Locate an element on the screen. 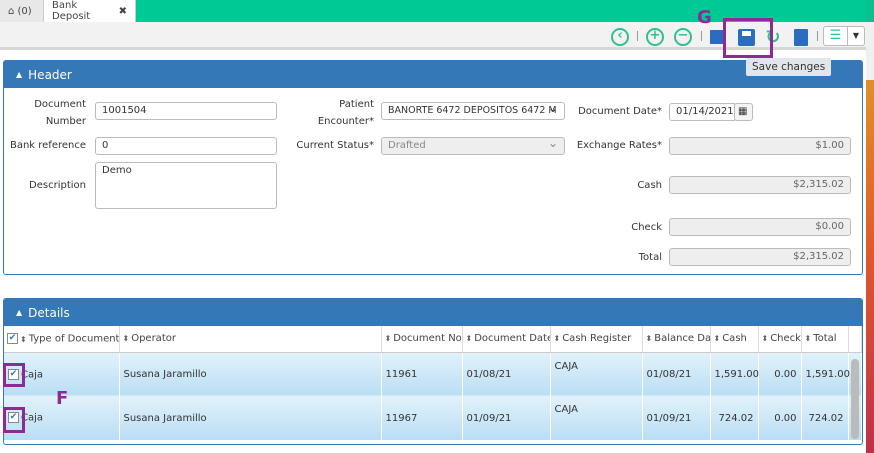 The image size is (874, 453). close-icon: ✖ is located at coordinates (123, 11).